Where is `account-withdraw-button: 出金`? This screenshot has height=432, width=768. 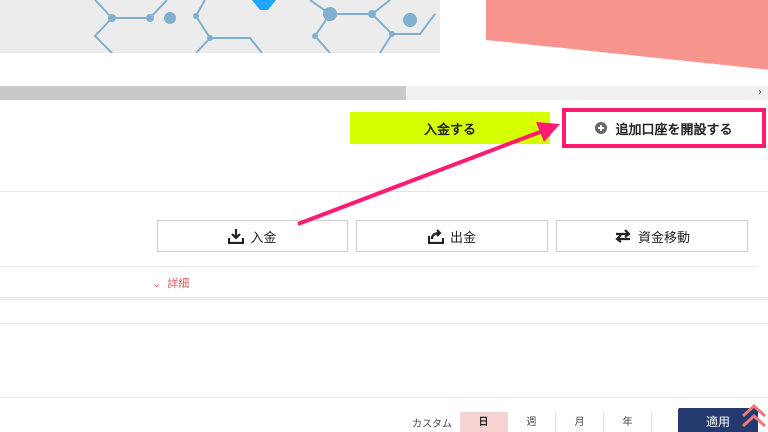
account-withdraw-button: 出金 is located at coordinates (452, 236).